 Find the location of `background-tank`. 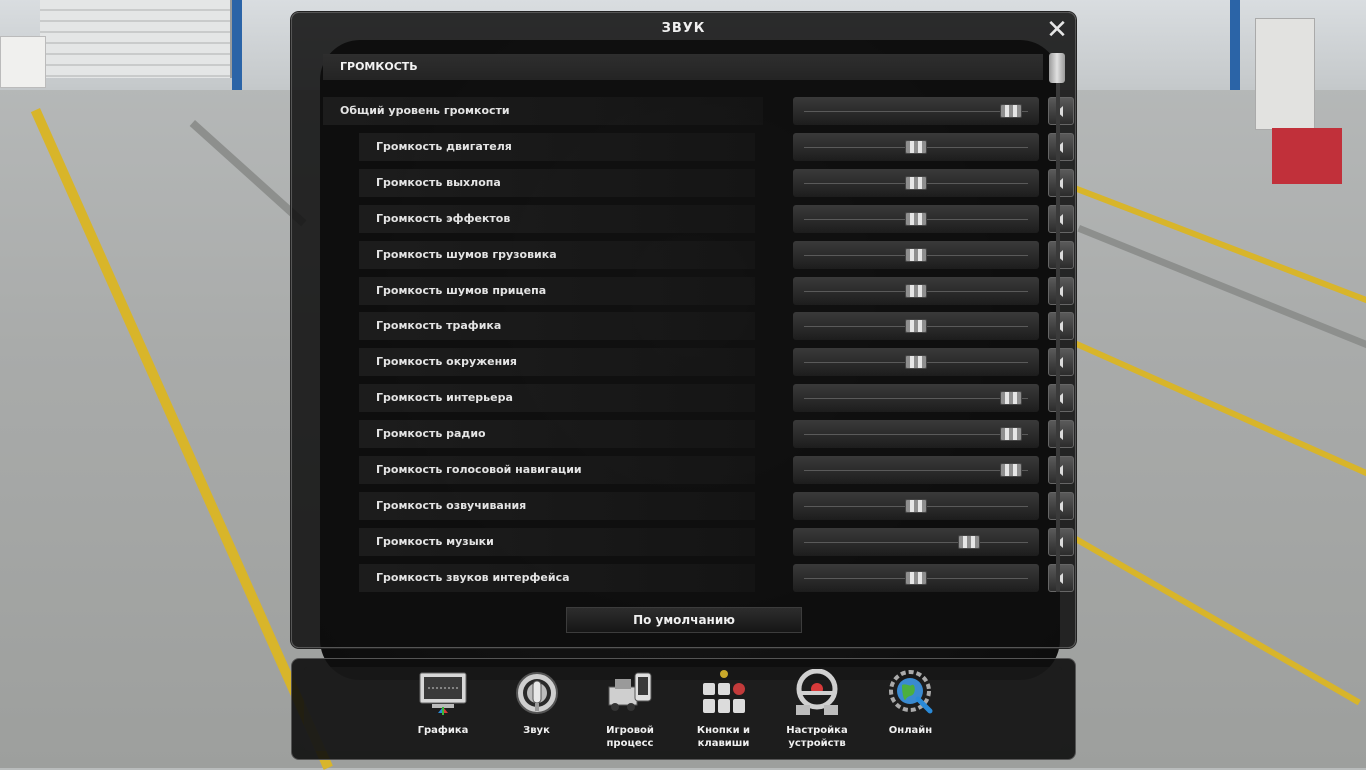

background-tank is located at coordinates (23, 62).